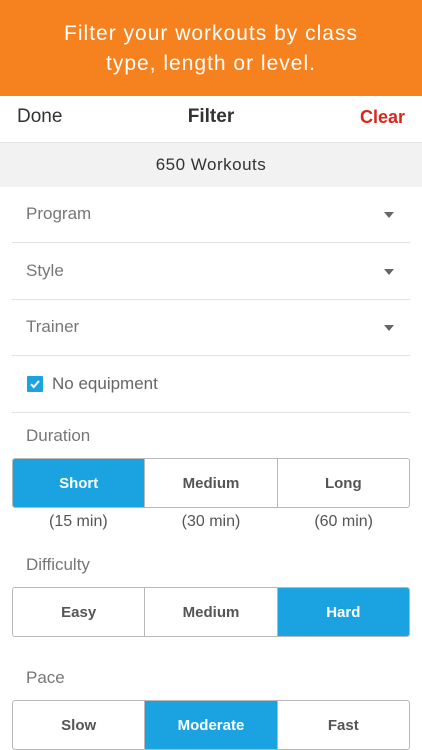  What do you see at coordinates (211, 215) in the screenshot?
I see `program-select: Program` at bounding box center [211, 215].